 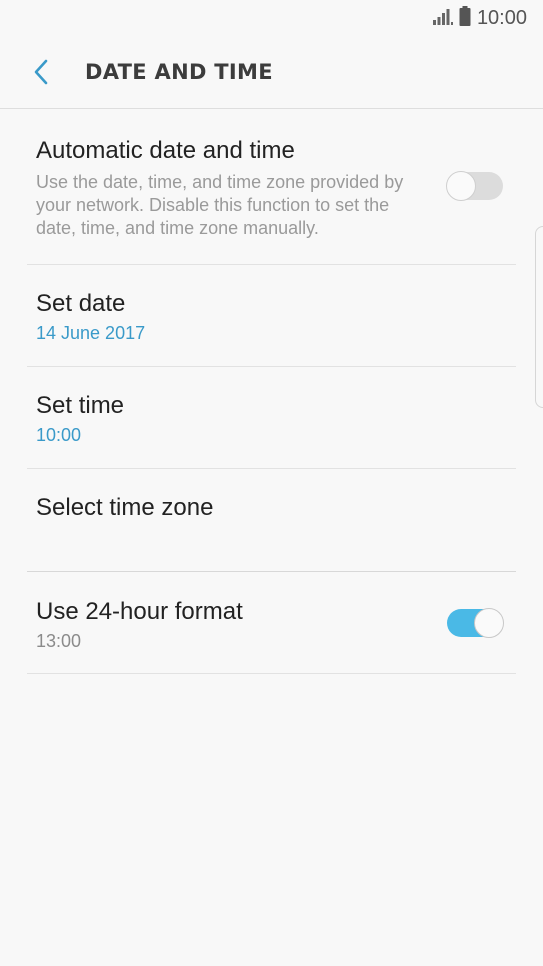 I want to click on app-header: DATE AND TIME, so click(x=271, y=73).